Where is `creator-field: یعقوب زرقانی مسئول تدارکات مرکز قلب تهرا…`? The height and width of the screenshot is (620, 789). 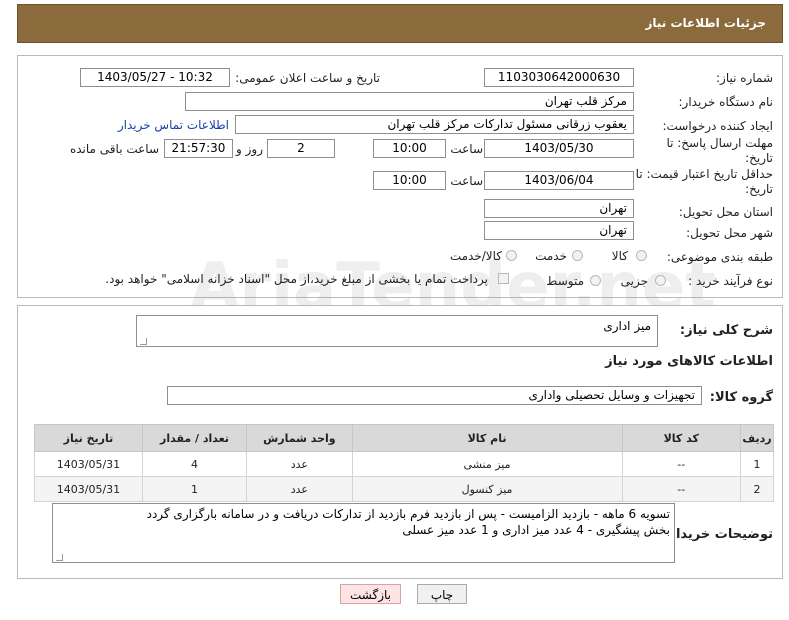
creator-field: یعقوب زرقانی مسئول تدارکات مرکز قلب تهرا… is located at coordinates (434, 124).